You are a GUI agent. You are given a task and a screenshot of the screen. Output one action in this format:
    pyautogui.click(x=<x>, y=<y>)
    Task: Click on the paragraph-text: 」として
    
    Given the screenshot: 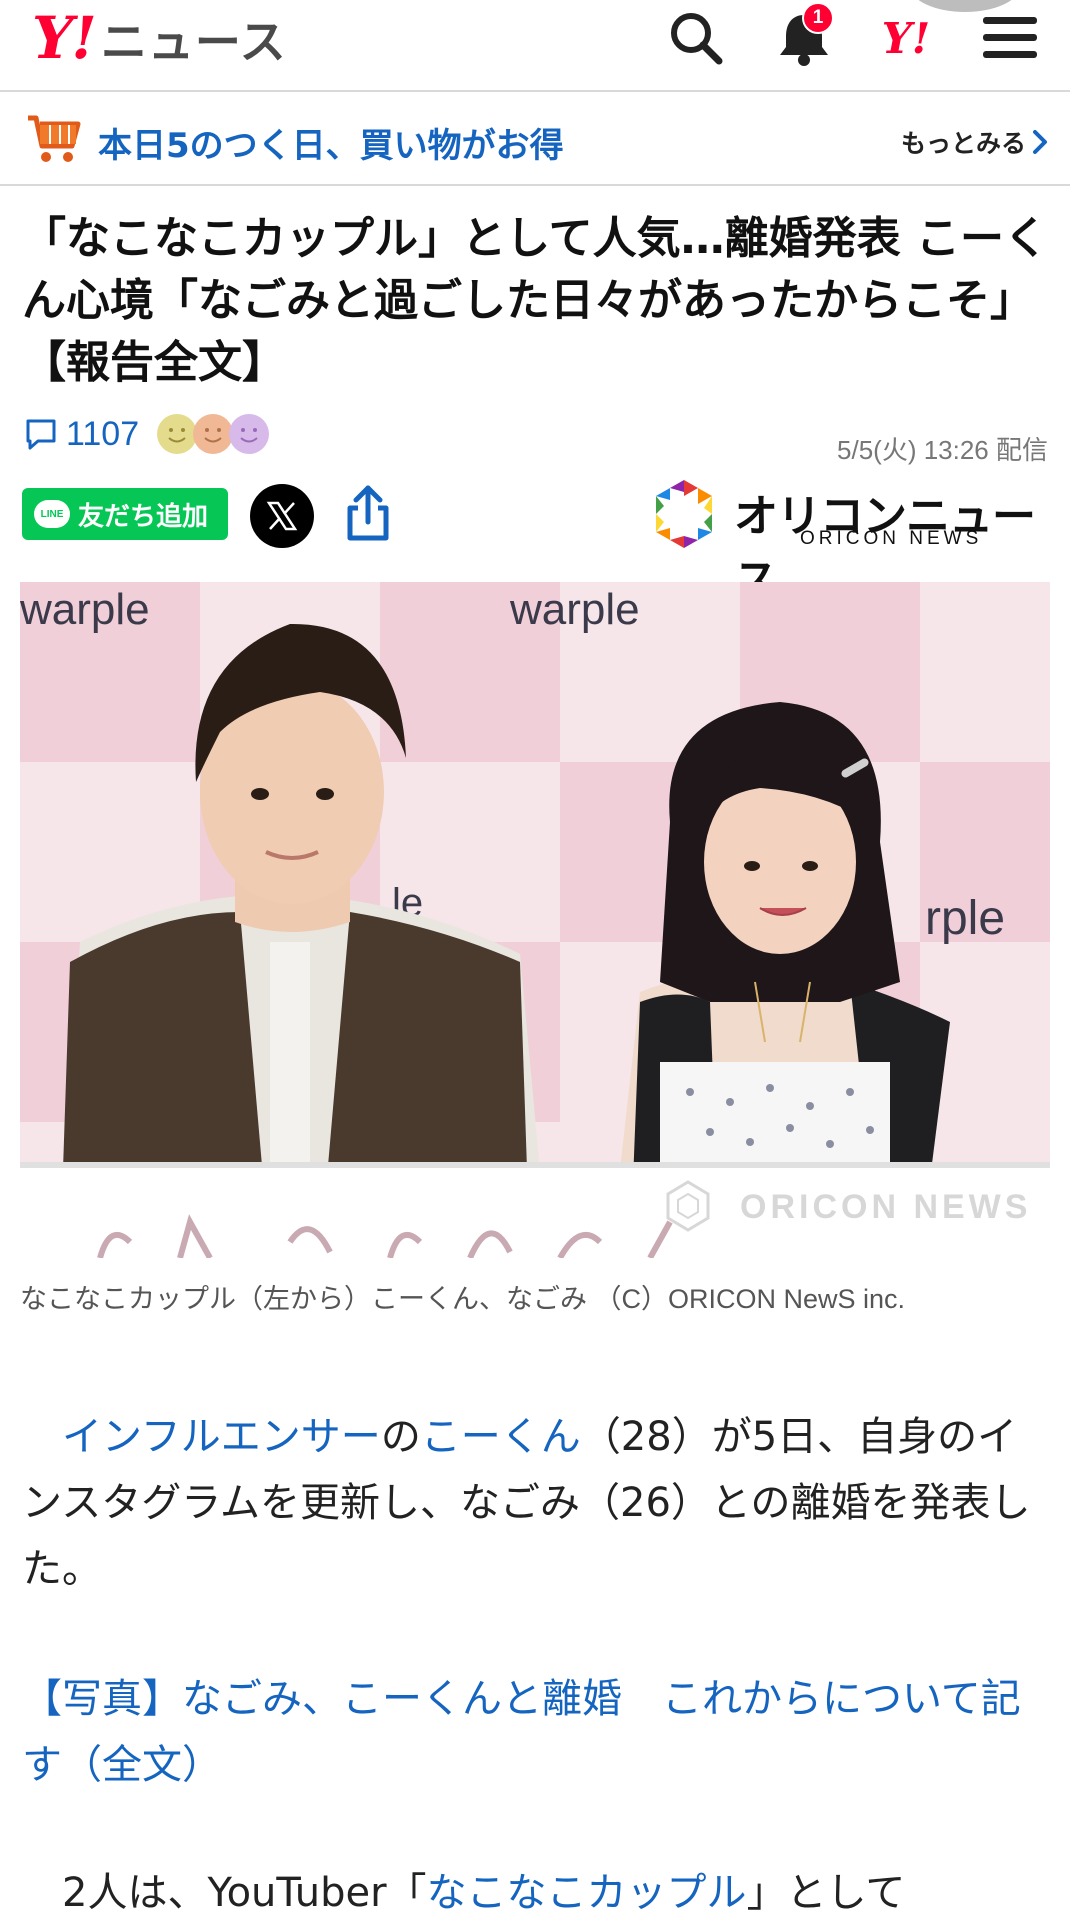 What is the action you would take?
    pyautogui.click(x=826, y=1893)
    